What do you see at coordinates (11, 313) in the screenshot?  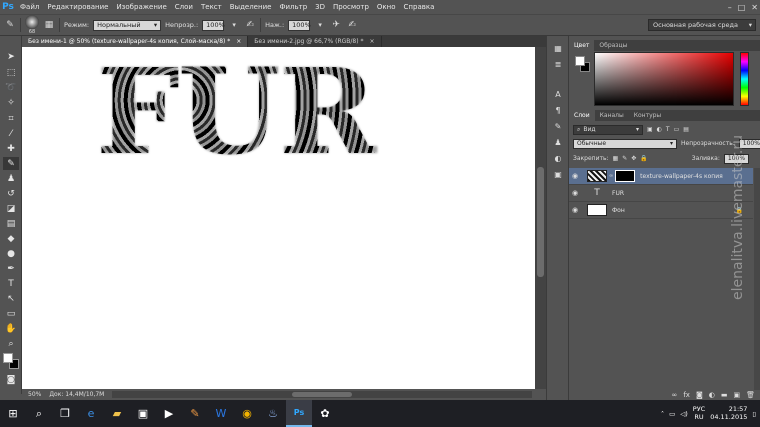 I see `shape-tool-icon: ▭` at bounding box center [11, 313].